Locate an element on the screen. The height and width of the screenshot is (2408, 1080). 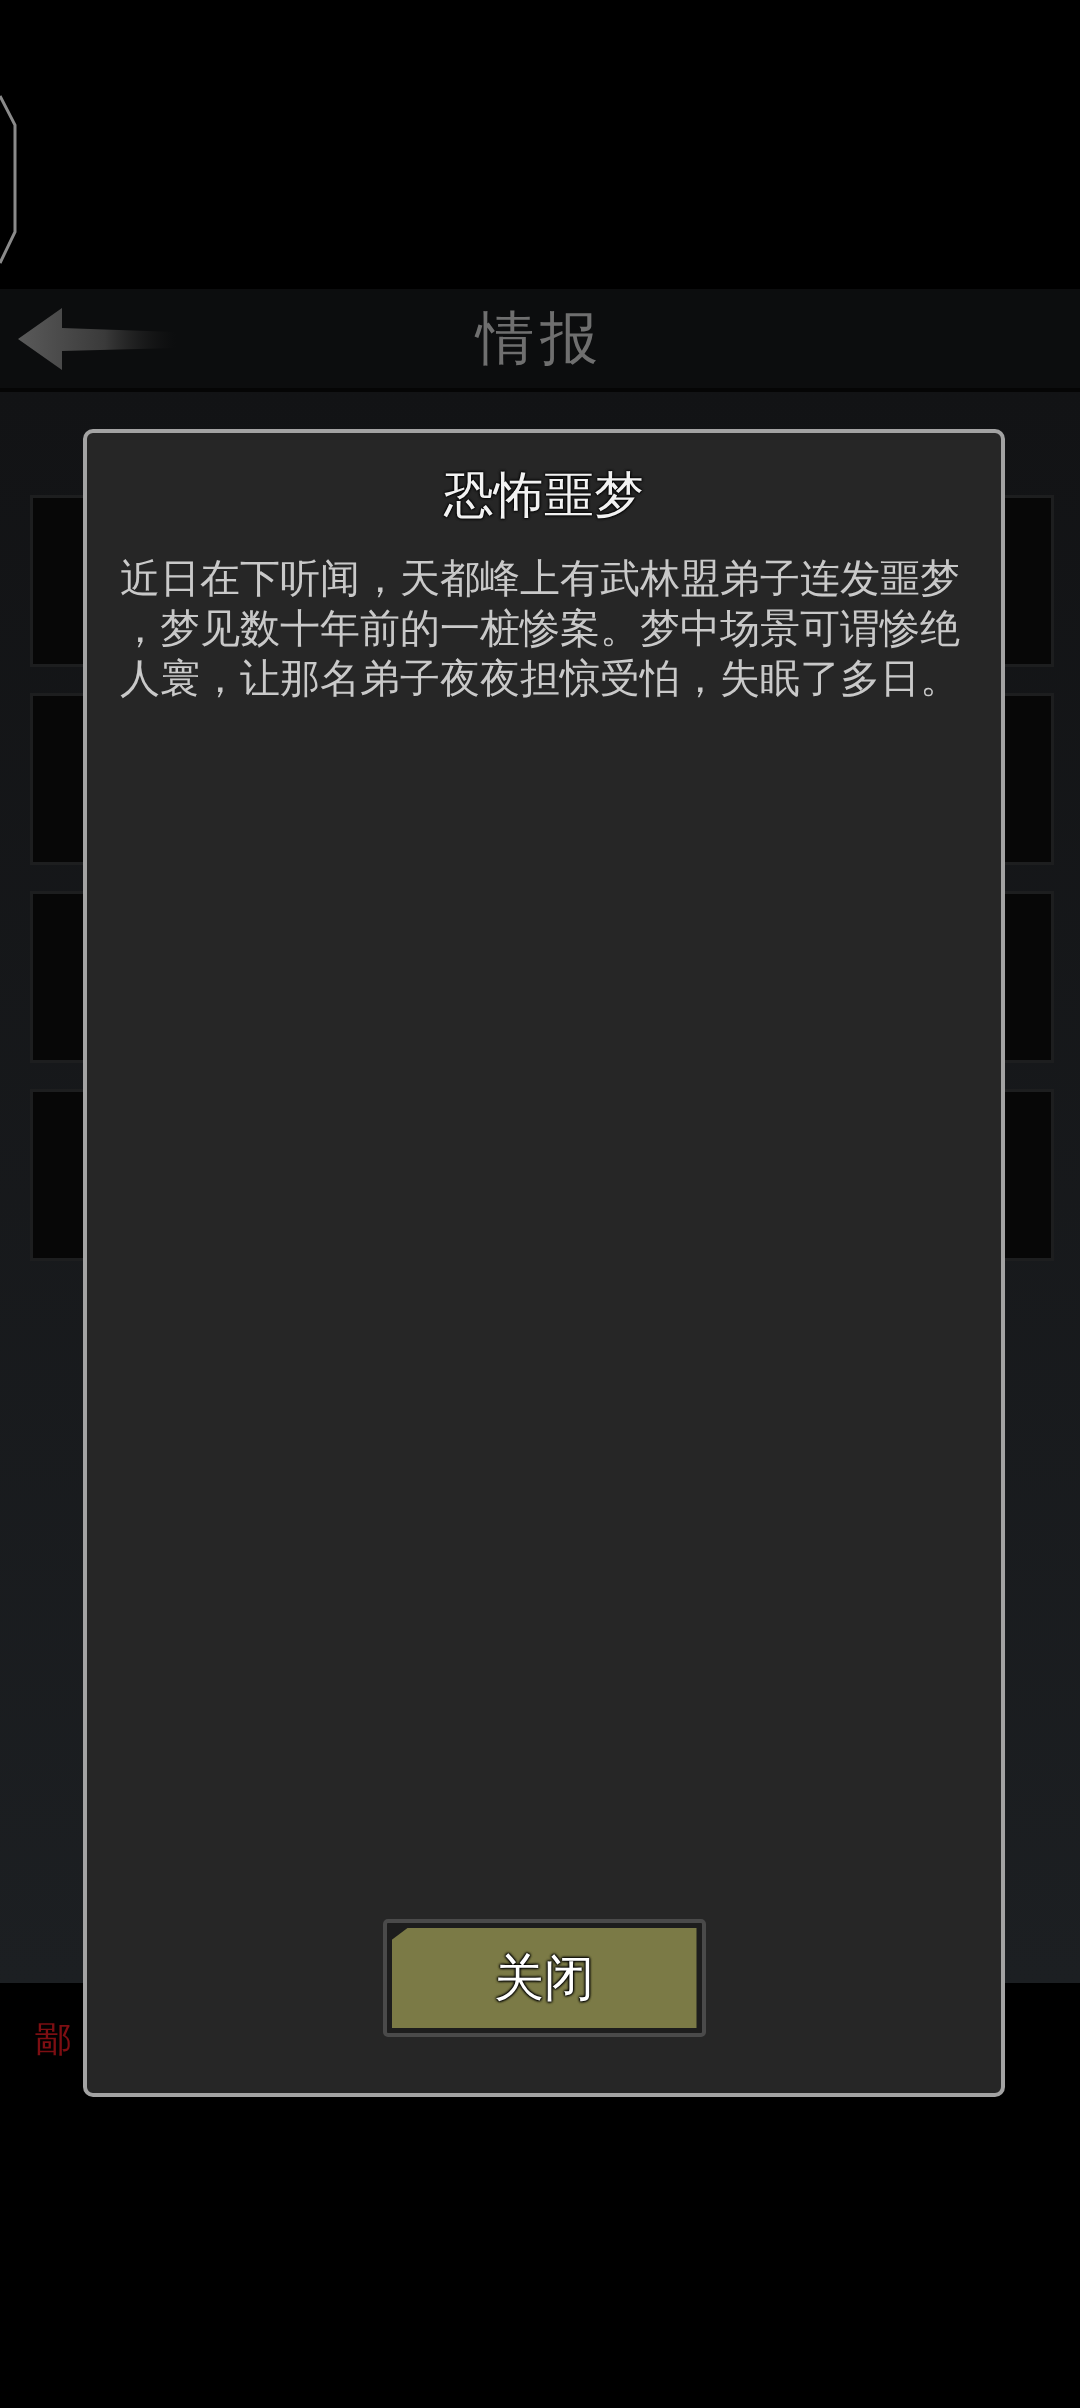
page-title: 情报 is located at coordinates (540, 338).